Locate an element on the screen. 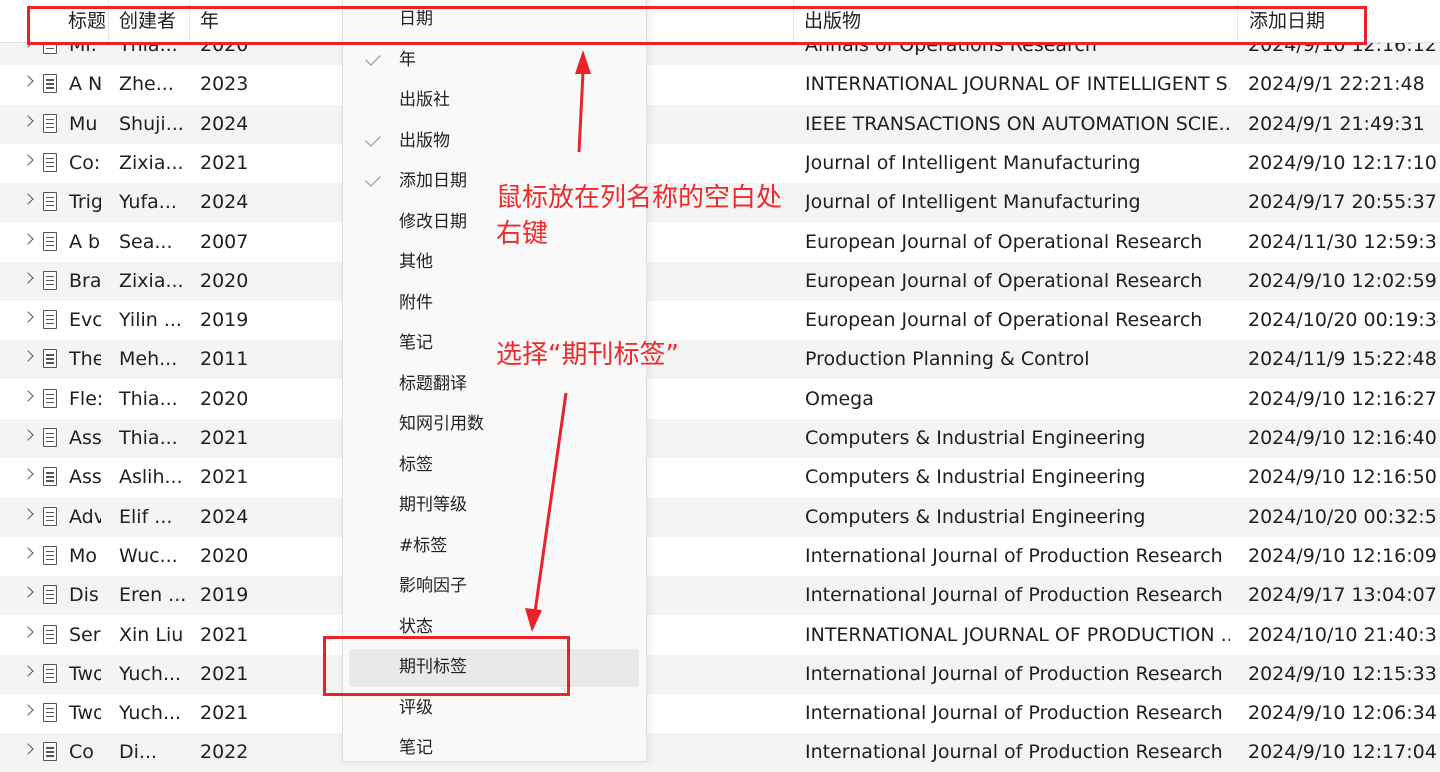 The image size is (1440, 772). annotation-line-1: 鼠标放在列名称的空白处 is located at coordinates (639, 198).